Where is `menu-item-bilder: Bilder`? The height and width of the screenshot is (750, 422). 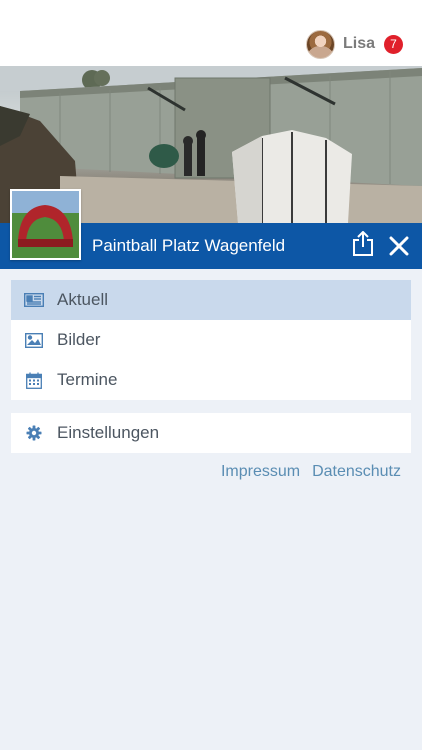
menu-item-bilder: Bilder is located at coordinates (211, 340).